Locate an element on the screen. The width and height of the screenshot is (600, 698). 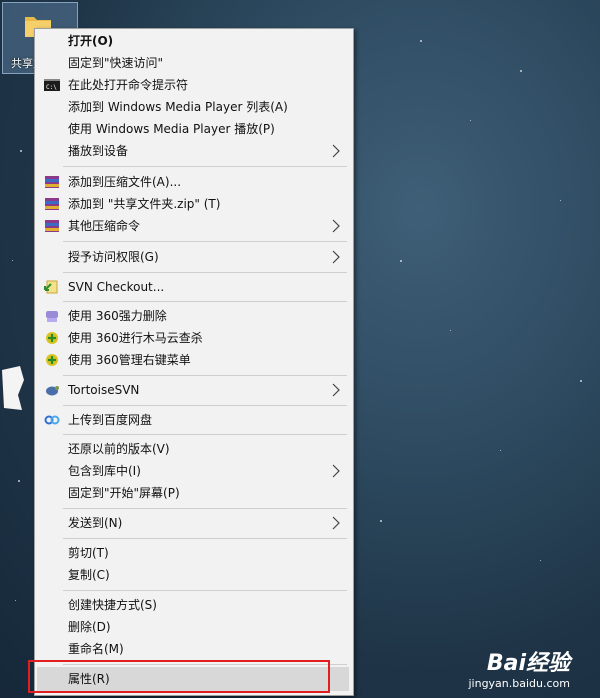
menu-item-restore-previous-versions: 还原以前的版本(V) is located at coordinates (193, 449).